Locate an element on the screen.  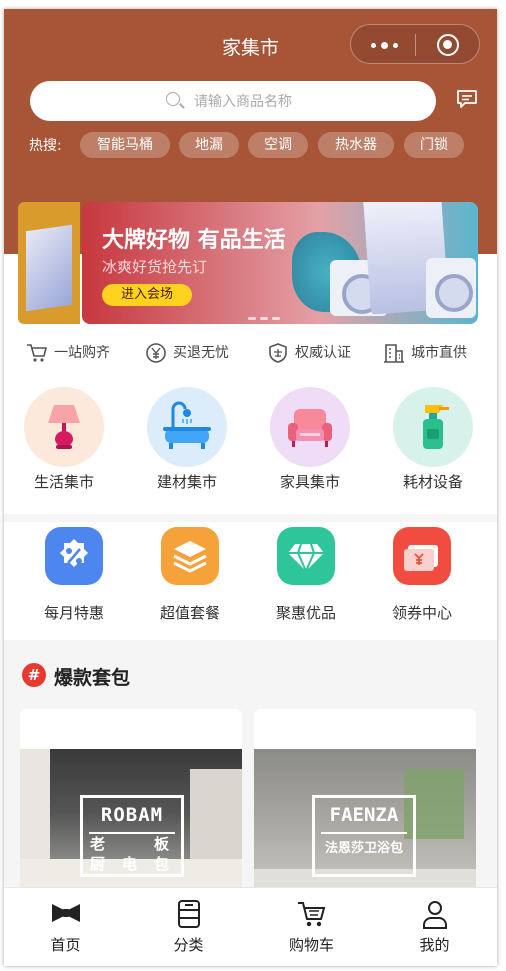
more-dots-icon is located at coordinates (385, 45).